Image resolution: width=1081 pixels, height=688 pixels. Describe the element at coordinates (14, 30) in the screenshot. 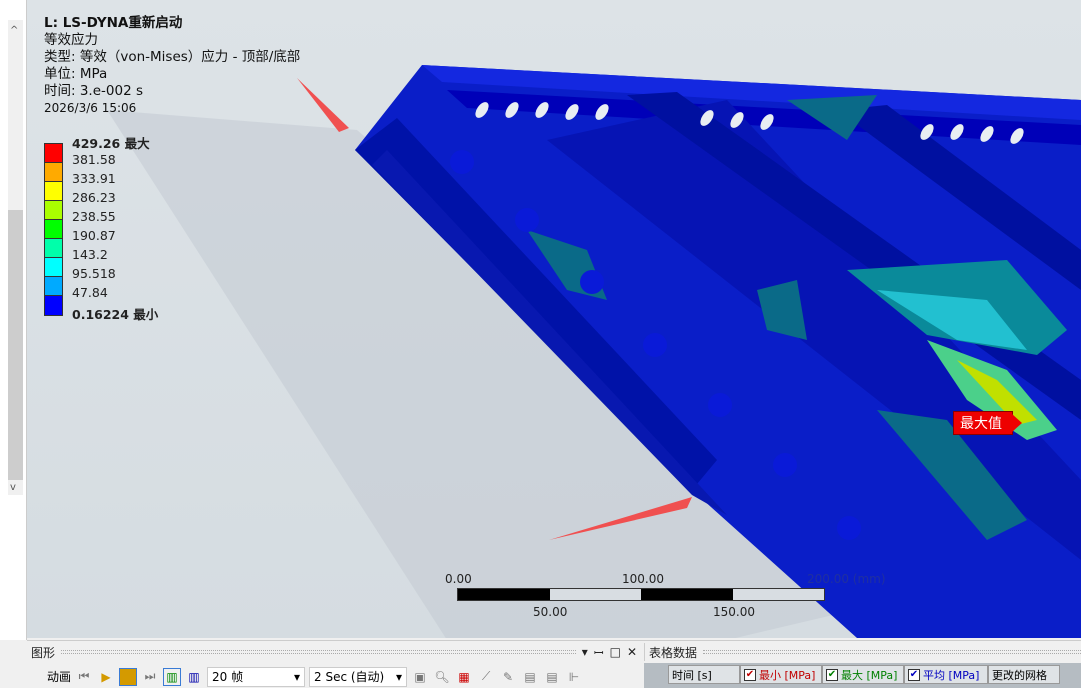

I see `scroll-up-icon: ^` at that location.